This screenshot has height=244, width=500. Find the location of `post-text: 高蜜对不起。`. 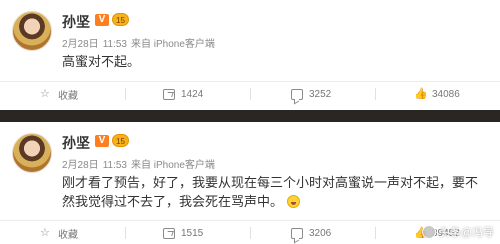

post-text: 高蜜对不起。 is located at coordinates (101, 61).